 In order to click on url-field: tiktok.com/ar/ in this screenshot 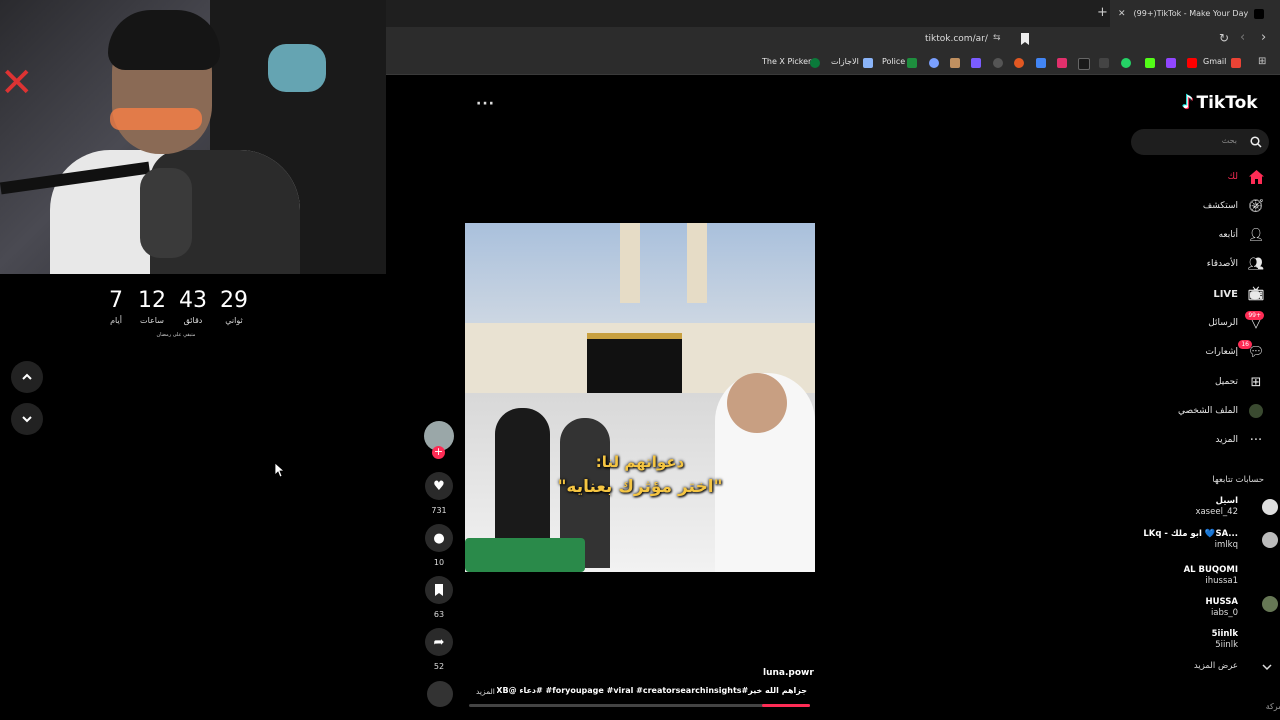, I will do `click(956, 39)`.